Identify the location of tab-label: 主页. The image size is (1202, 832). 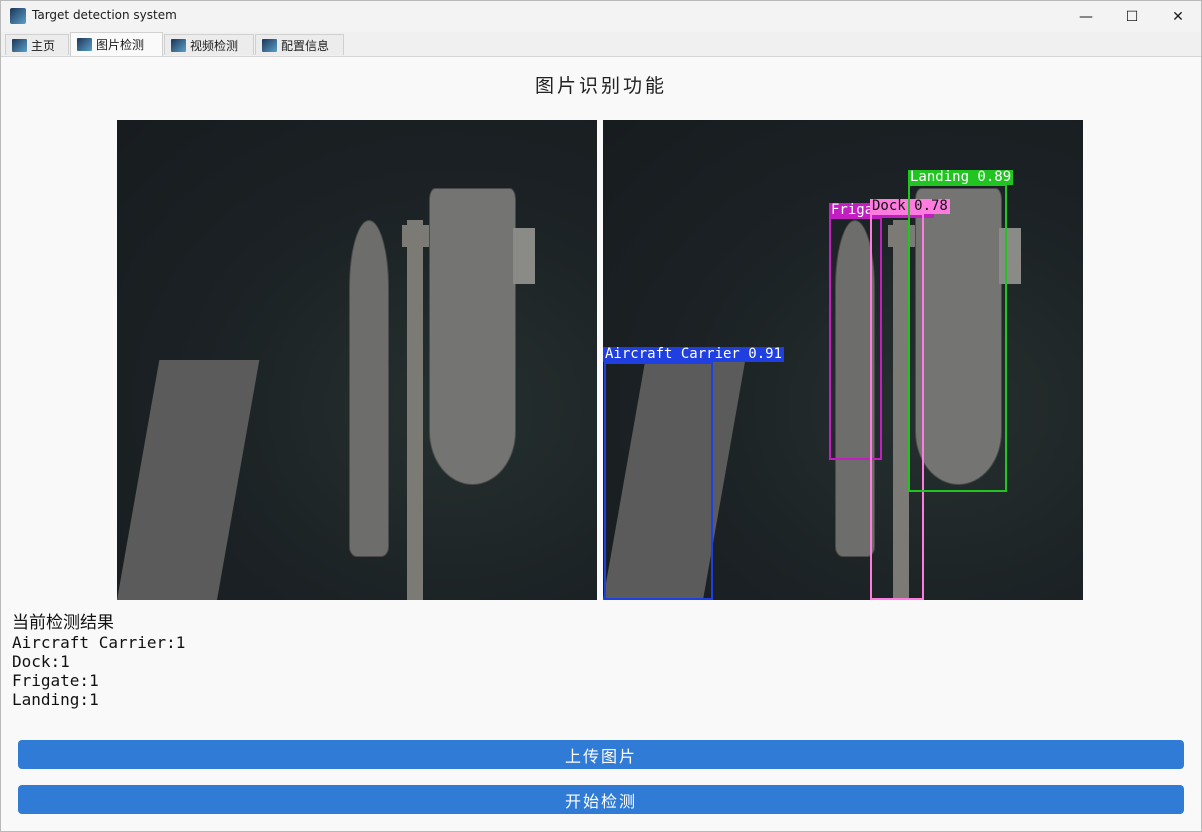
(43, 45).